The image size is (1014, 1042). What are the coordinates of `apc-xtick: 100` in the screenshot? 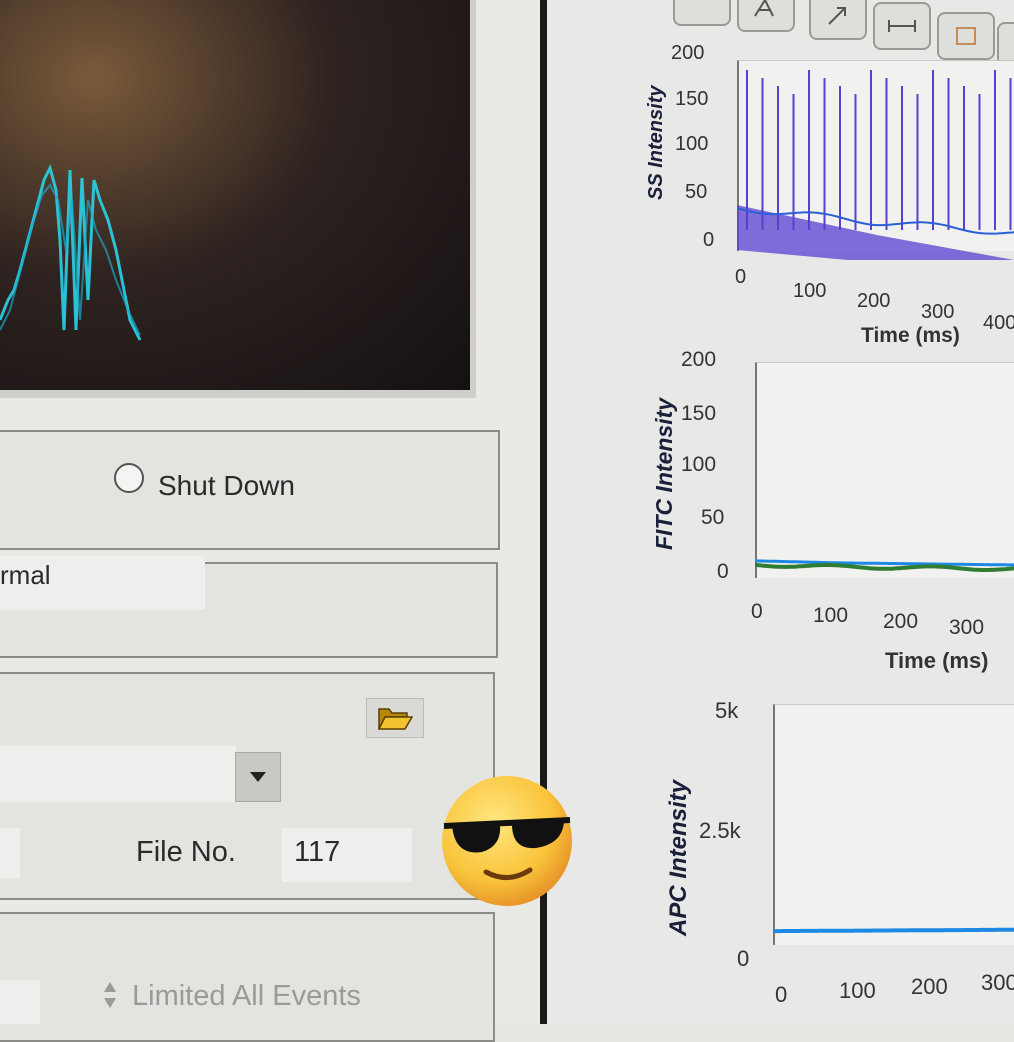 It's located at (857, 990).